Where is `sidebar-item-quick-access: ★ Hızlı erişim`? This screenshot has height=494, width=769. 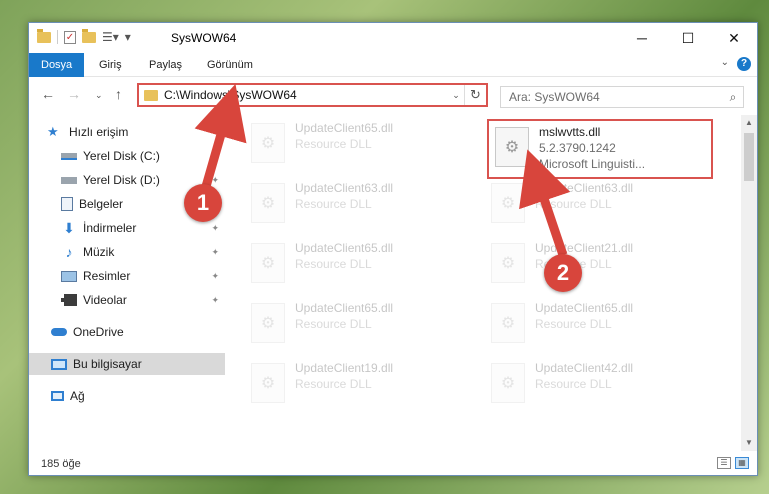
sidebar-item-quick-access: ★ Hızlı erişim is located at coordinates (127, 132).